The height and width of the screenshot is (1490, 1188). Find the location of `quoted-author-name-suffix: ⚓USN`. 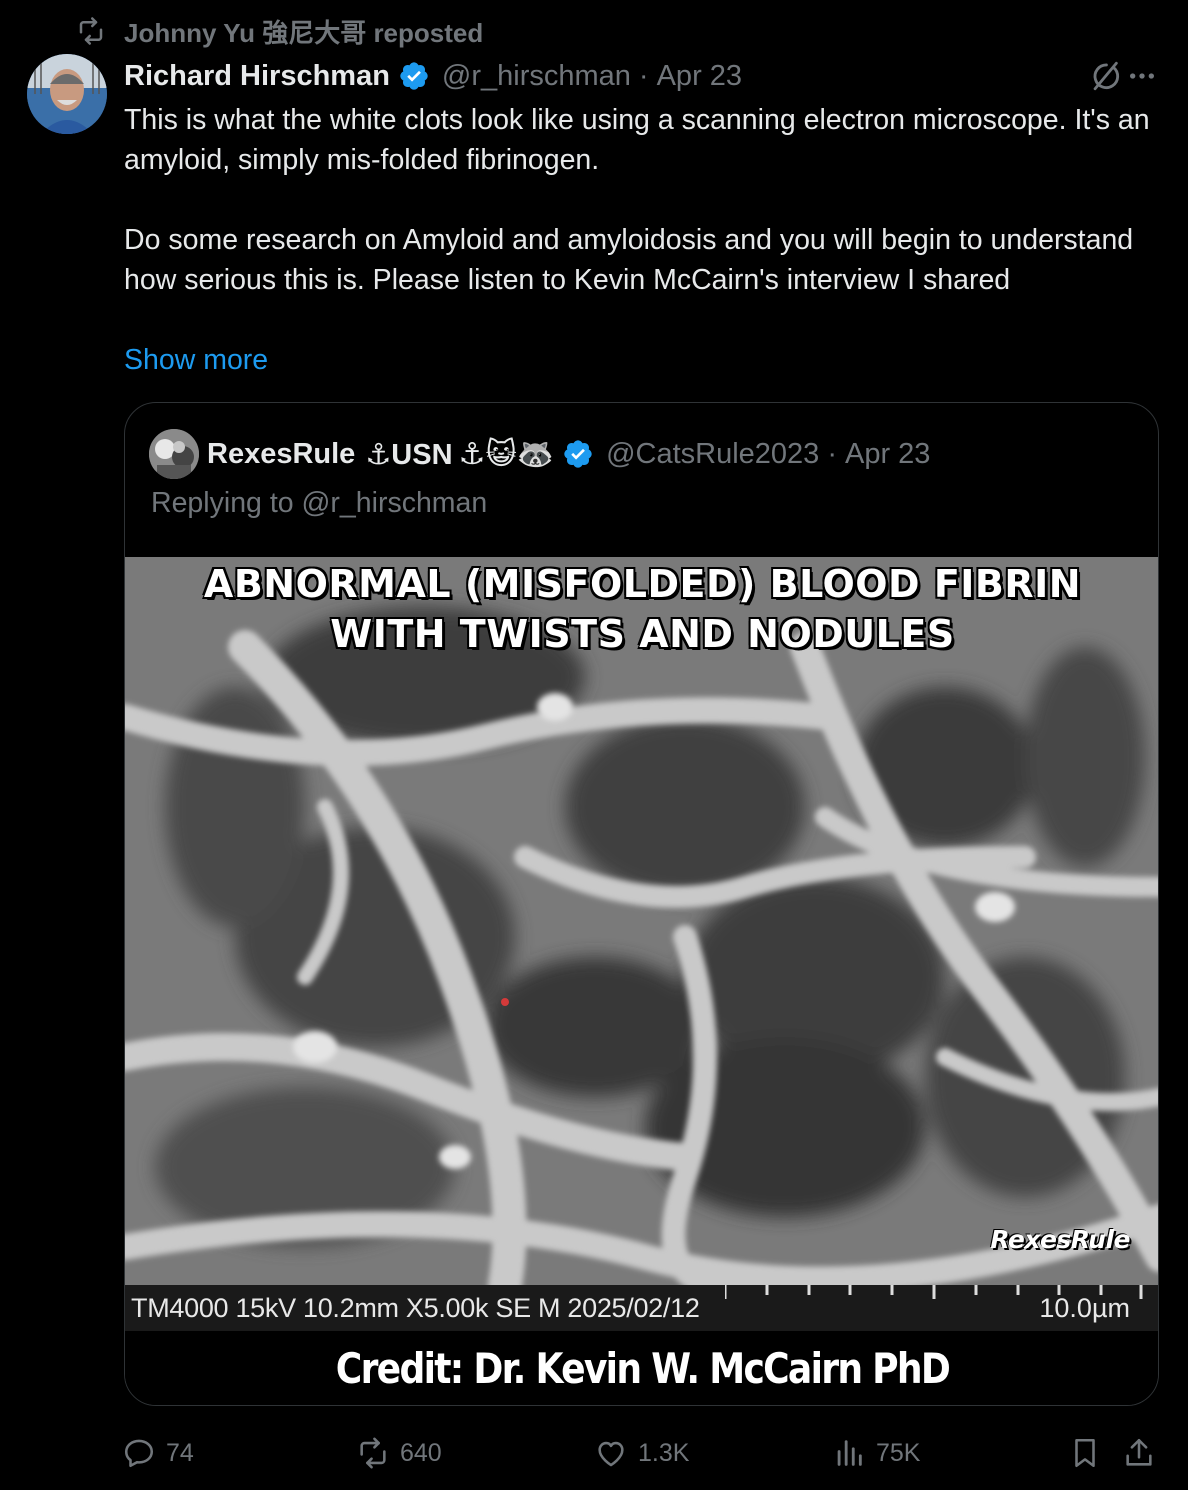

quoted-author-name-suffix: ⚓USN is located at coordinates (409, 454).